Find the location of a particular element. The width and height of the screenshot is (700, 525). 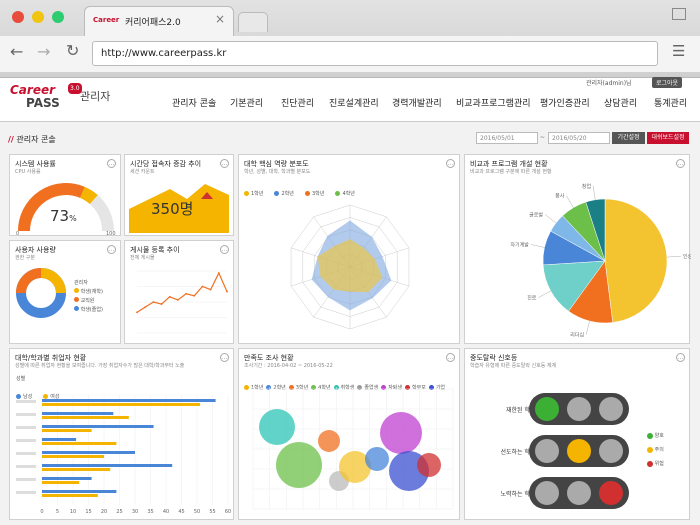

pie-label: 글로벌 is located at coordinates (536, 214).